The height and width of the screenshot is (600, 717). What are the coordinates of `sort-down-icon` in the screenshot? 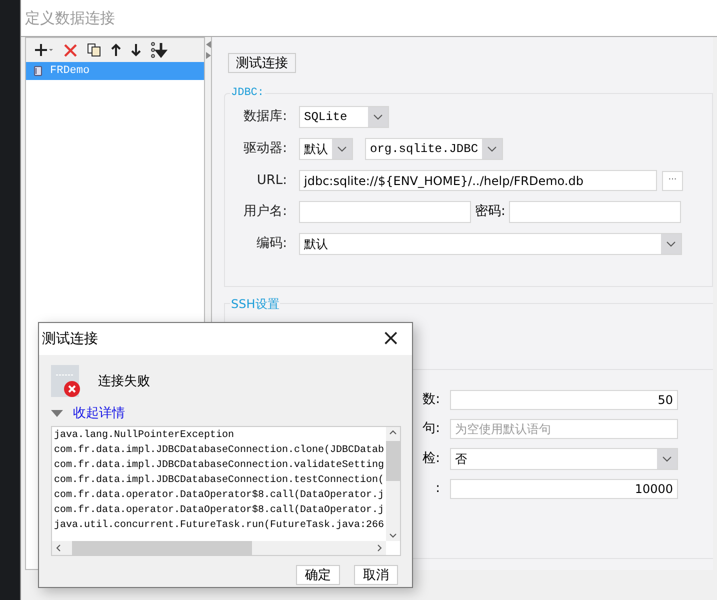 It's located at (159, 50).